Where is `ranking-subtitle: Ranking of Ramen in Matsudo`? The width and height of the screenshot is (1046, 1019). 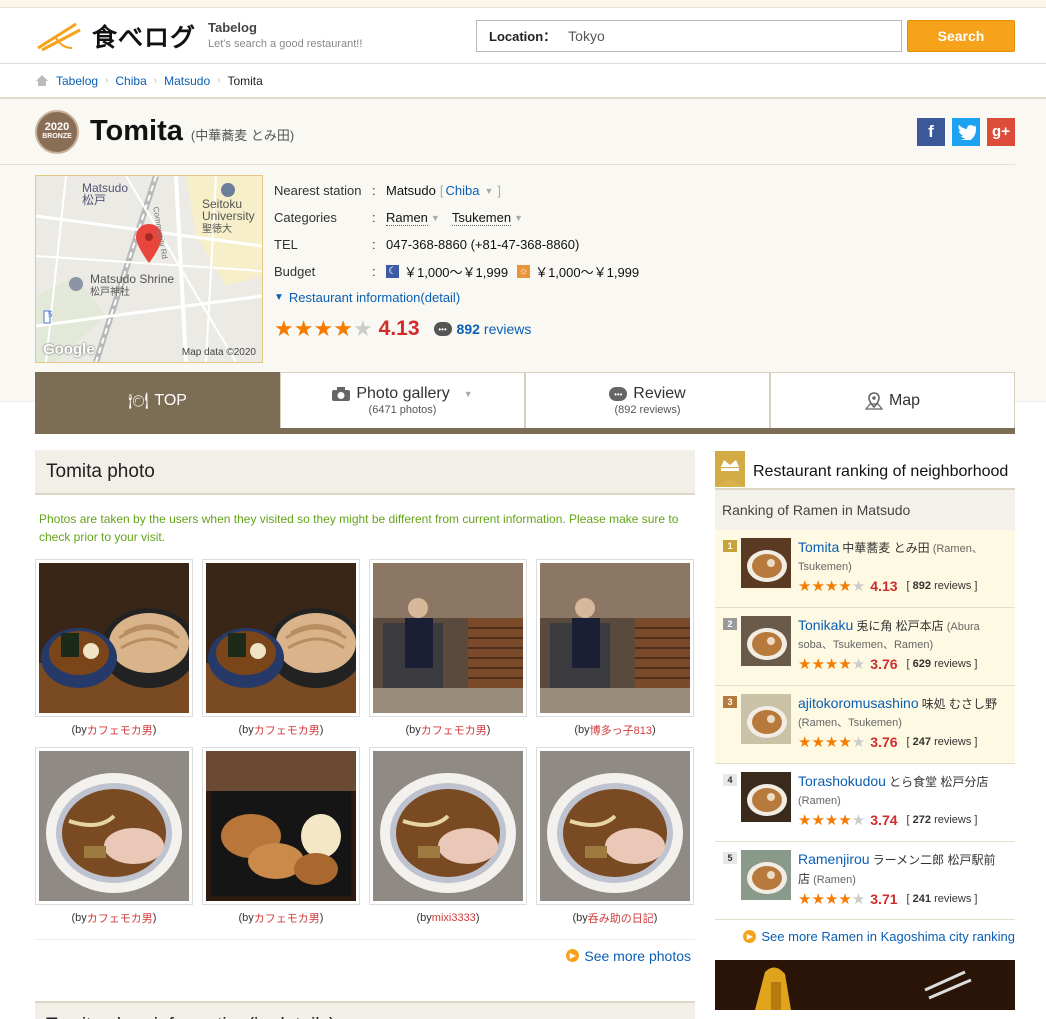 ranking-subtitle: Ranking of Ramen in Matsudo is located at coordinates (865, 510).